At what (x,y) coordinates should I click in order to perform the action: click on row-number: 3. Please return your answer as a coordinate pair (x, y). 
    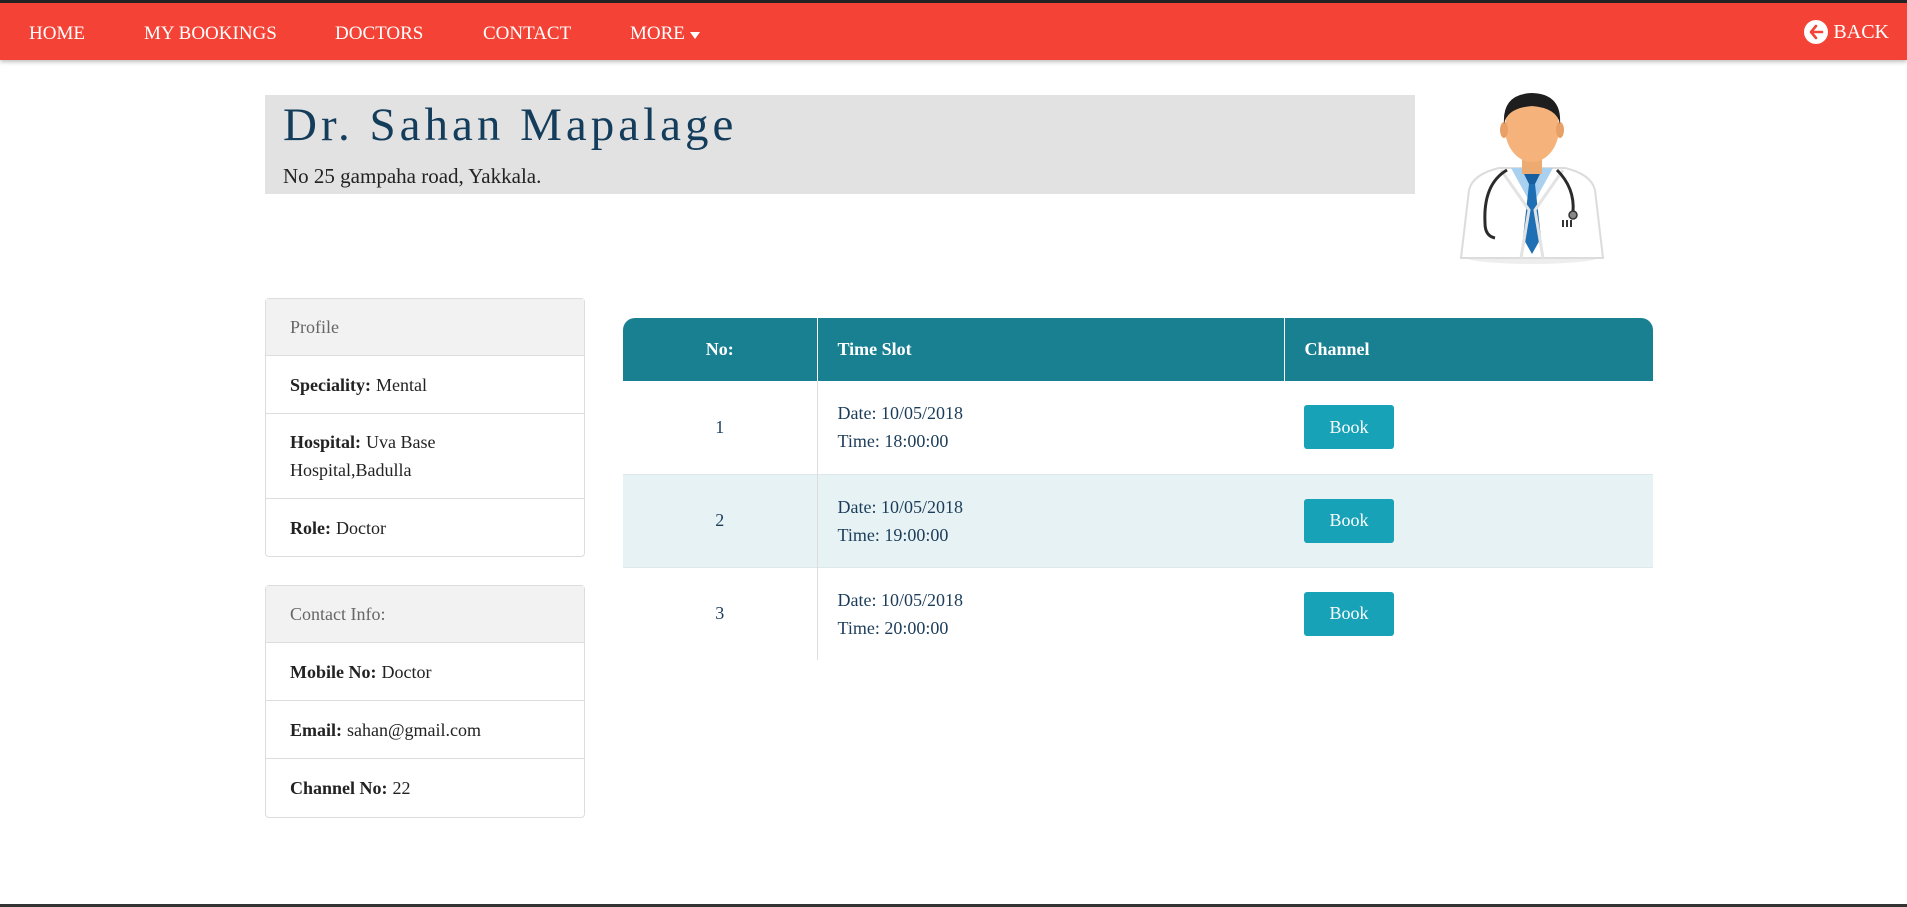
    Looking at the image, I should click on (720, 613).